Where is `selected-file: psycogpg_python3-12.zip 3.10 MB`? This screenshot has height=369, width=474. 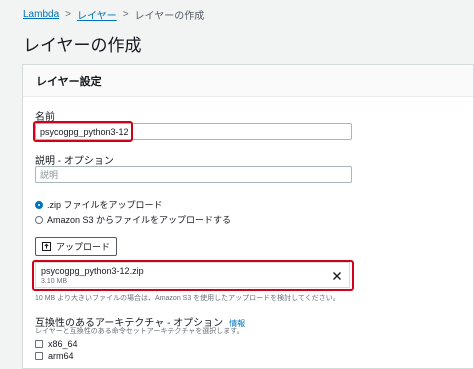 selected-file: psycogpg_python3-12.zip 3.10 MB is located at coordinates (192, 275).